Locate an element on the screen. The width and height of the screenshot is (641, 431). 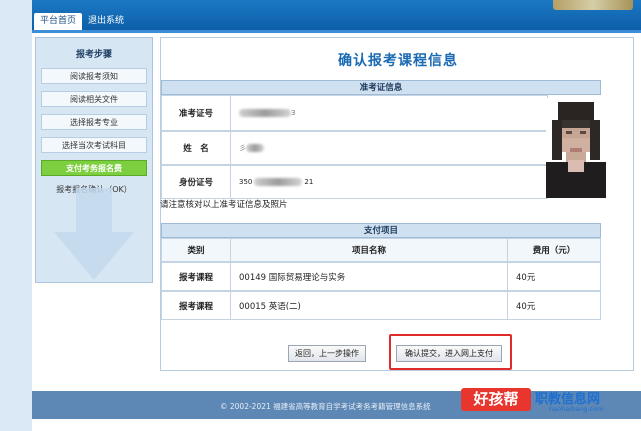
ticket-number-value: 3 is located at coordinates (389, 113).